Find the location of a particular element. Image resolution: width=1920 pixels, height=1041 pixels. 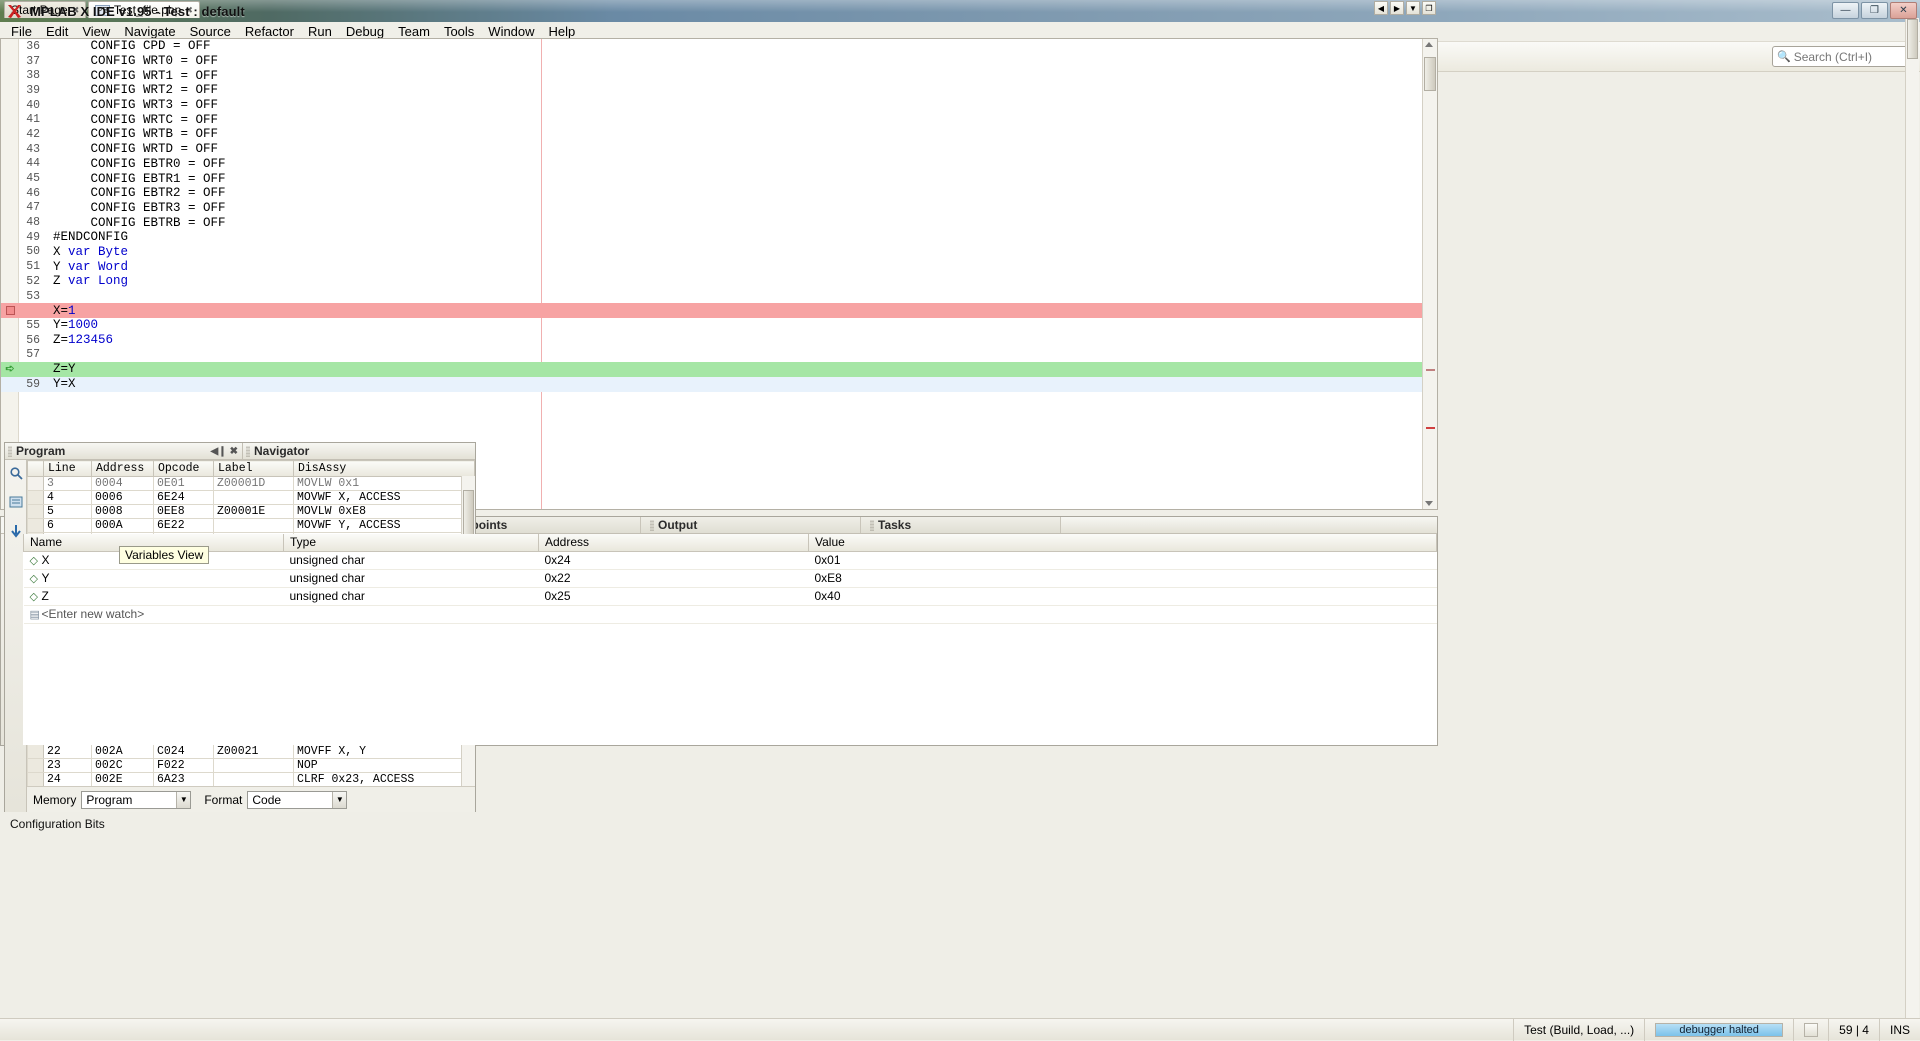

tab-list-dropdown-icon: ▼ is located at coordinates (1413, 8).